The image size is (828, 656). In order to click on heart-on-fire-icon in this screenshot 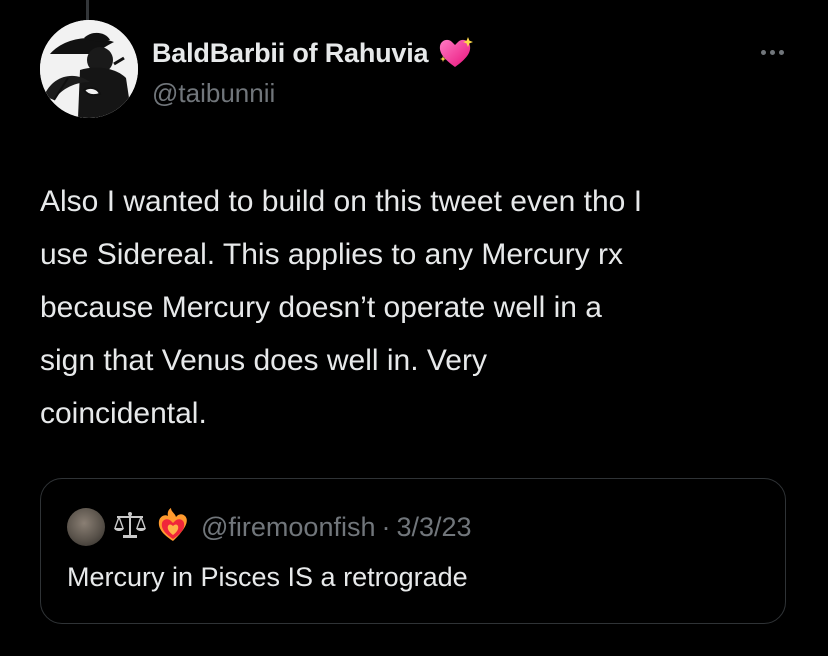, I will do `click(173, 527)`.